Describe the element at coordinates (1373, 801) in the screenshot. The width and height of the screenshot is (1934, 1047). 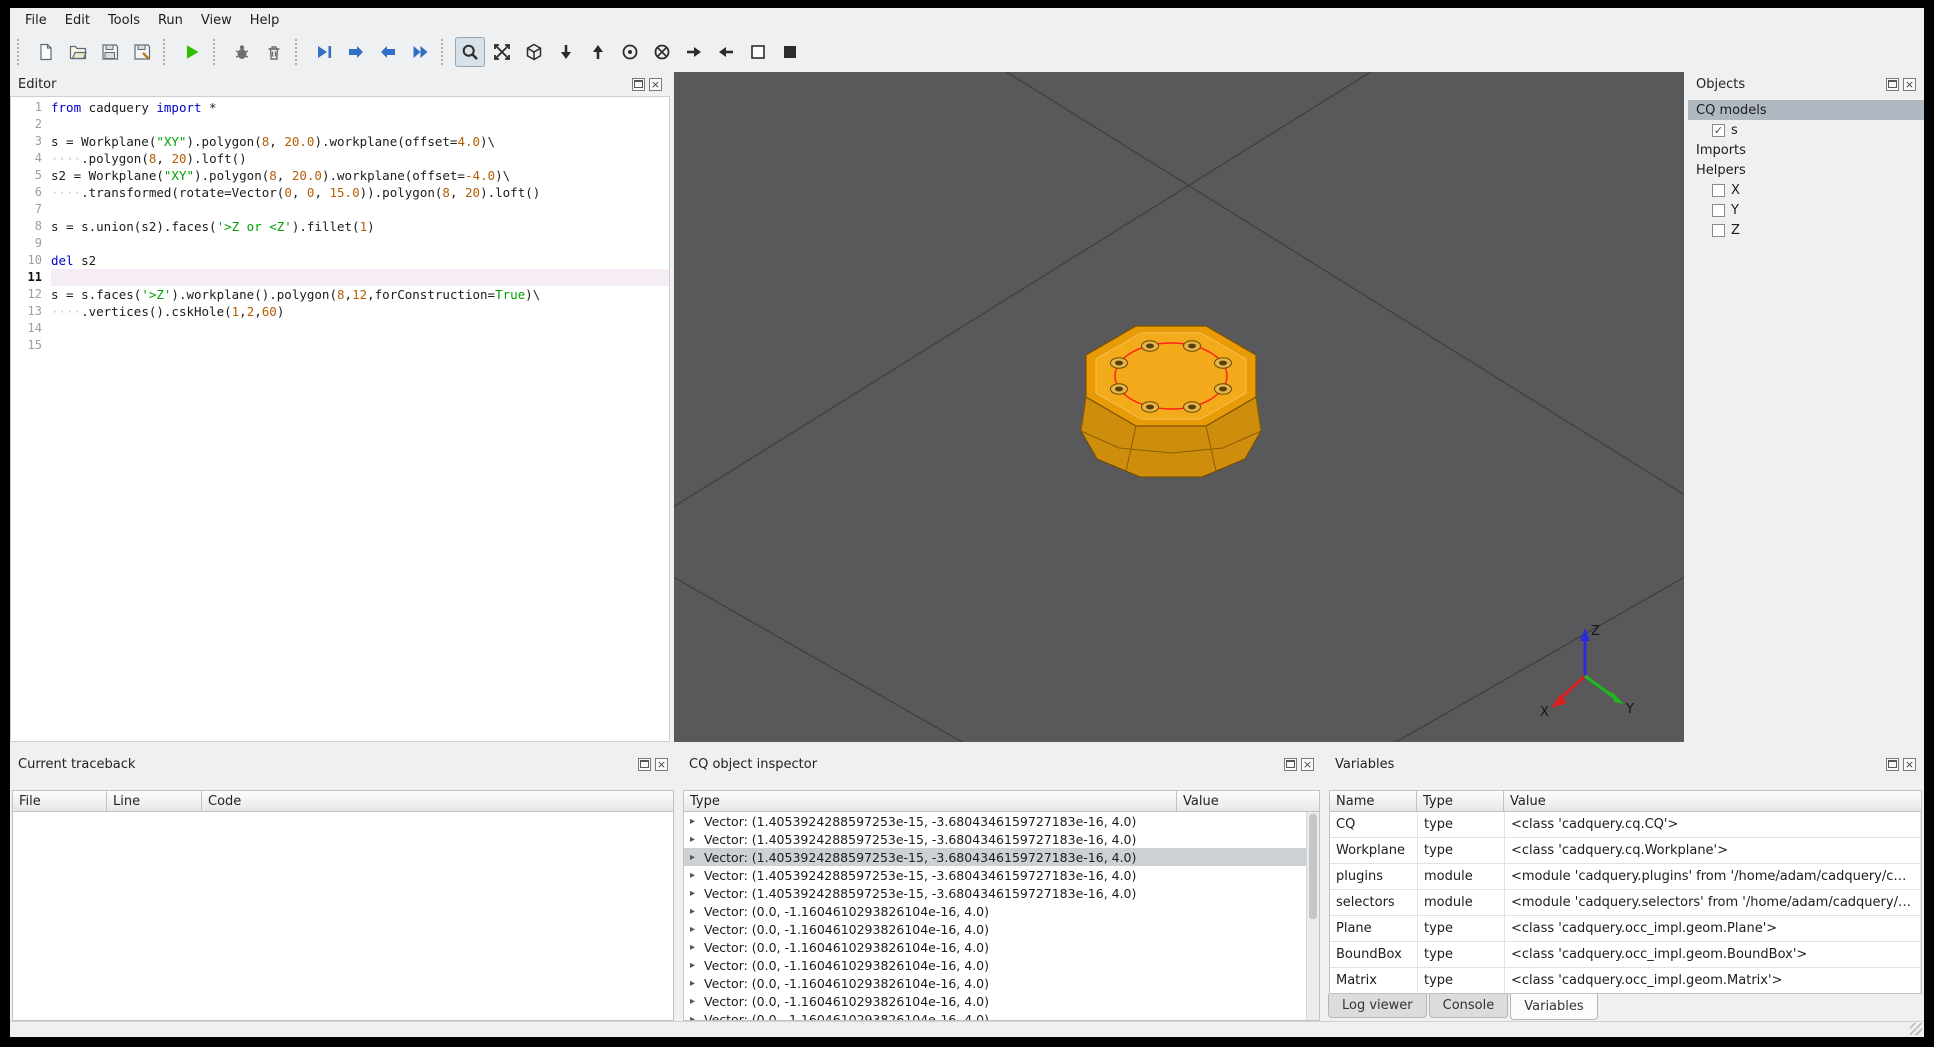
I see `variables-column-name: Name` at that location.